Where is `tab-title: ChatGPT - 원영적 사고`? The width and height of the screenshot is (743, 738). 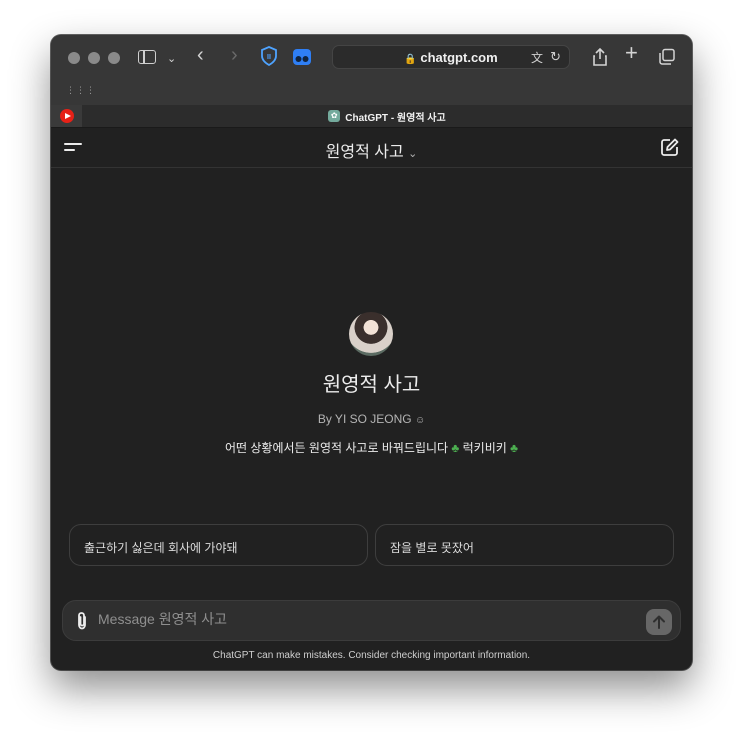
tab-title: ChatGPT - 원영적 사고 is located at coordinates (395, 118).